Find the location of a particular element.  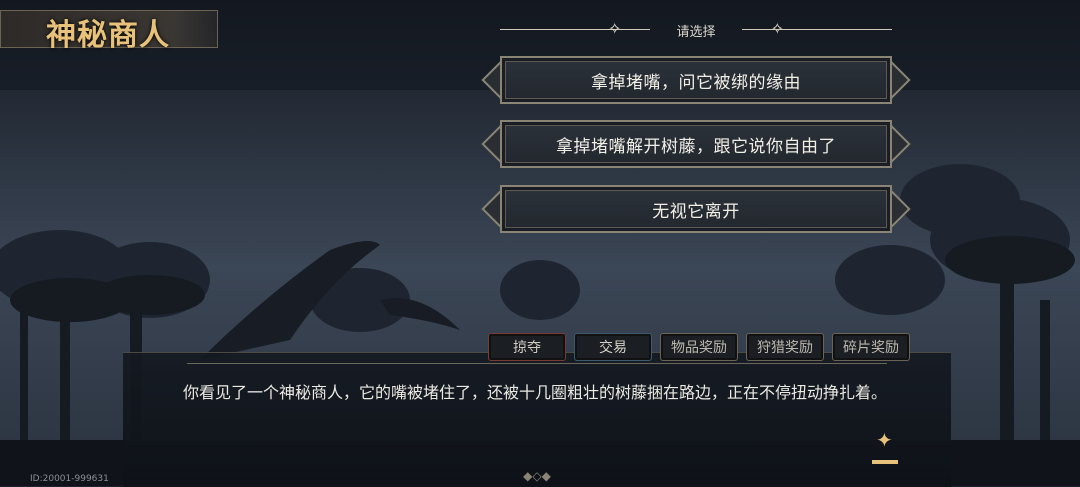

continue-arrow-icon: ✦ is located at coordinates (884, 440).